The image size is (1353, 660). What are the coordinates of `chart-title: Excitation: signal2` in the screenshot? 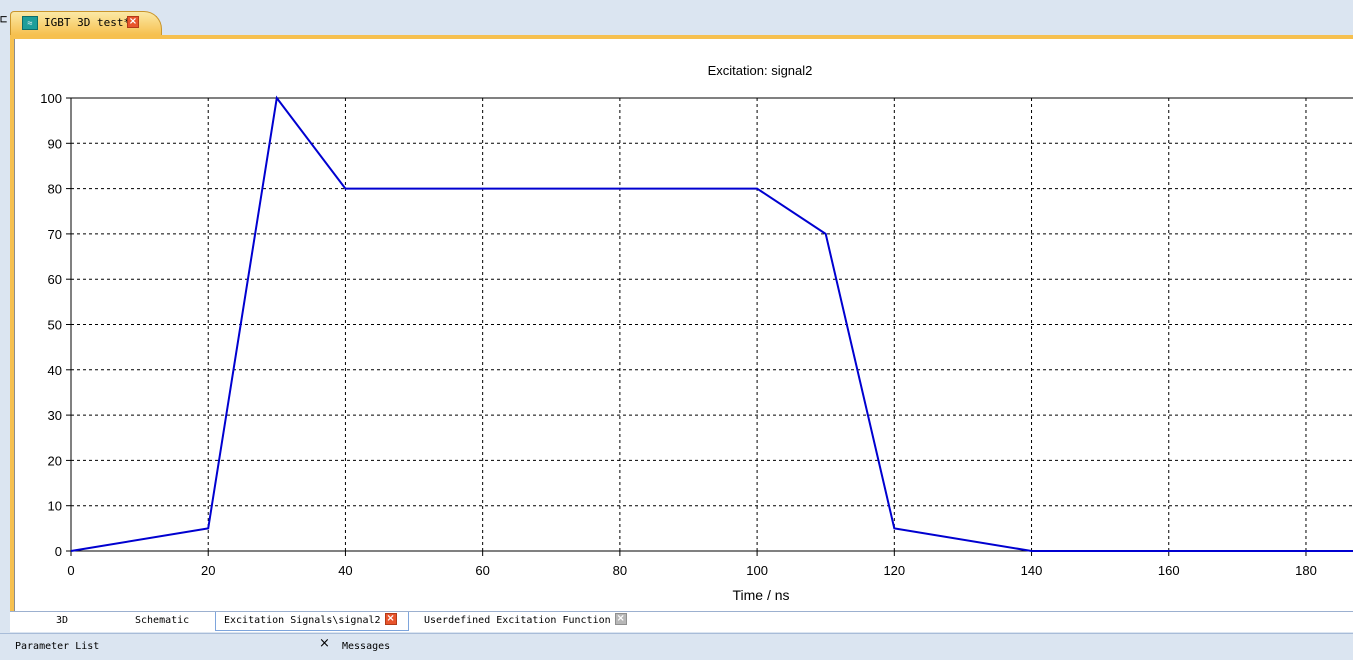 It's located at (760, 70).